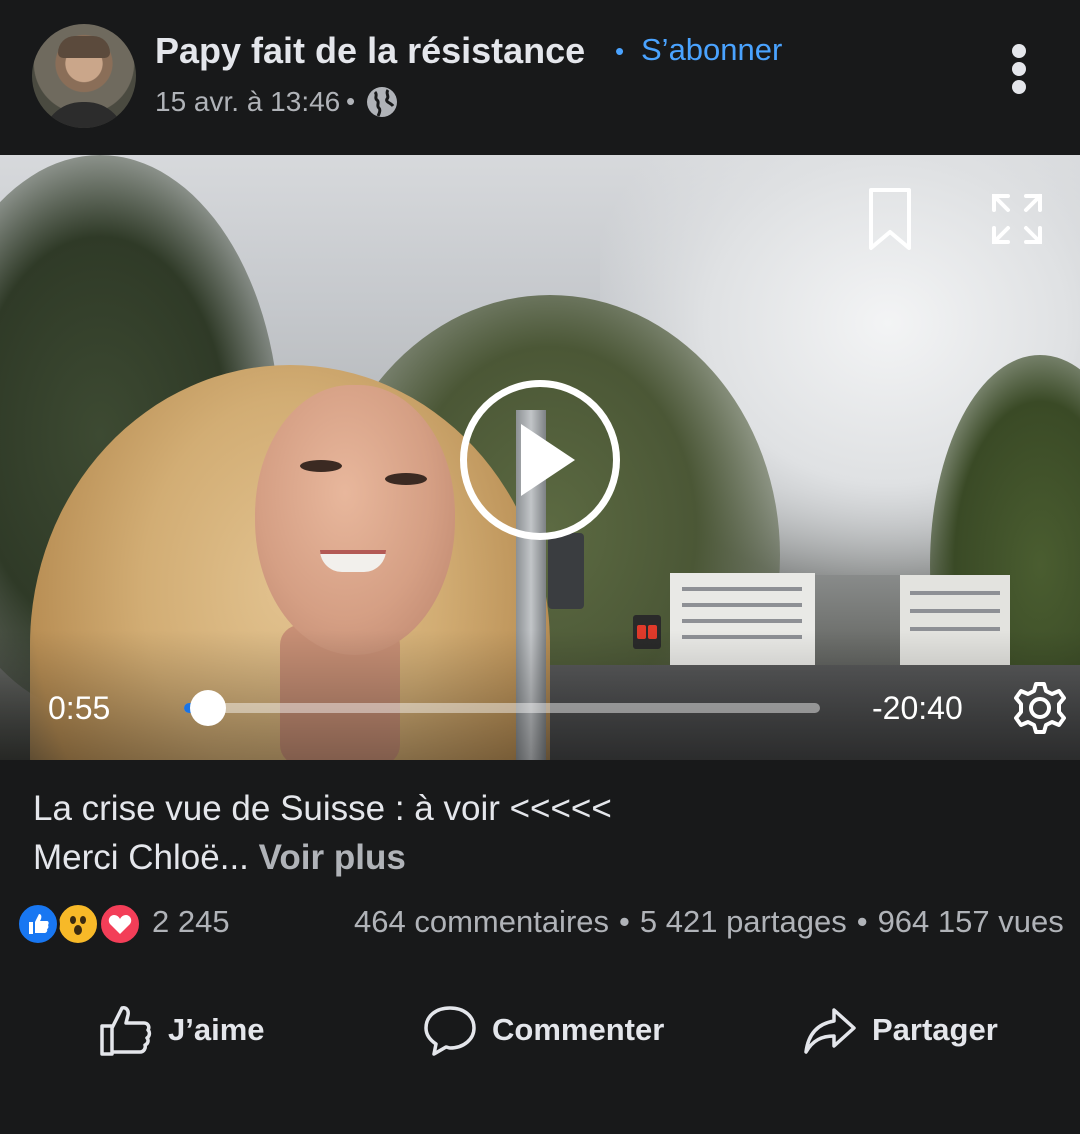 The image size is (1080, 1134). I want to click on comment-label: Commenter, so click(578, 1029).